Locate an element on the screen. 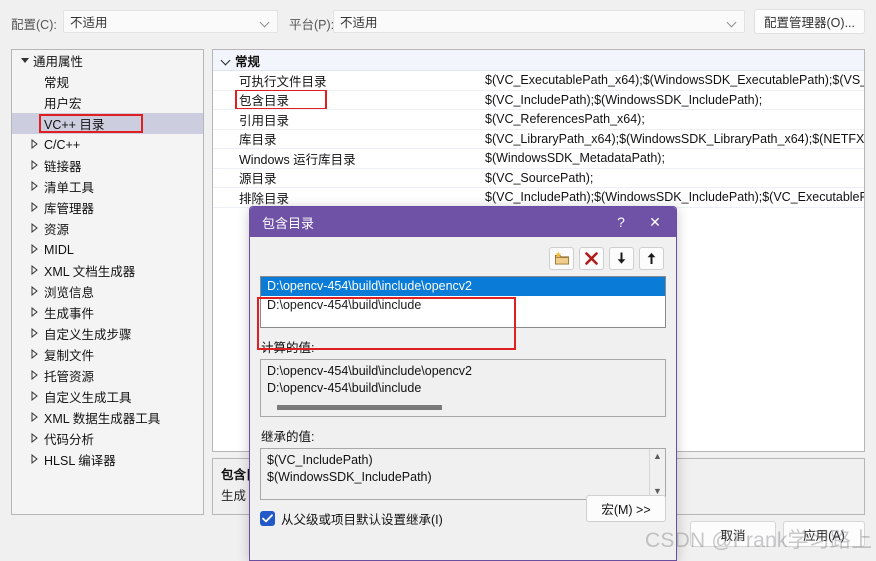  platform-select: 不适用 is located at coordinates (539, 21).